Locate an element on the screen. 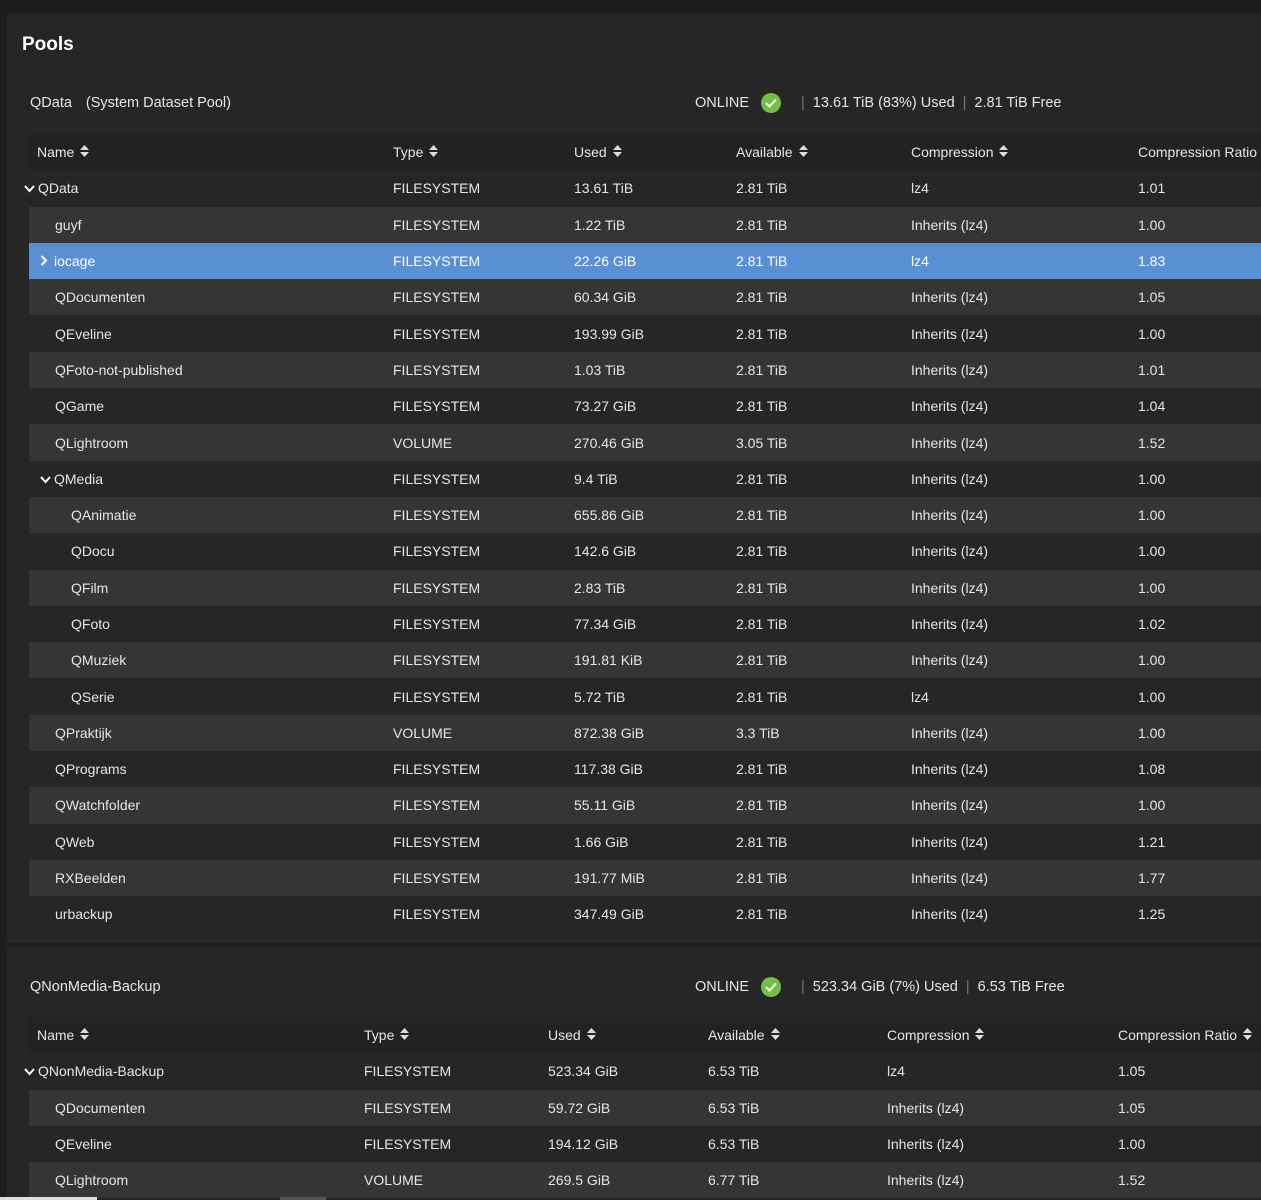 The width and height of the screenshot is (1261, 1200). cell-used: 117.38 GiB is located at coordinates (608, 769).